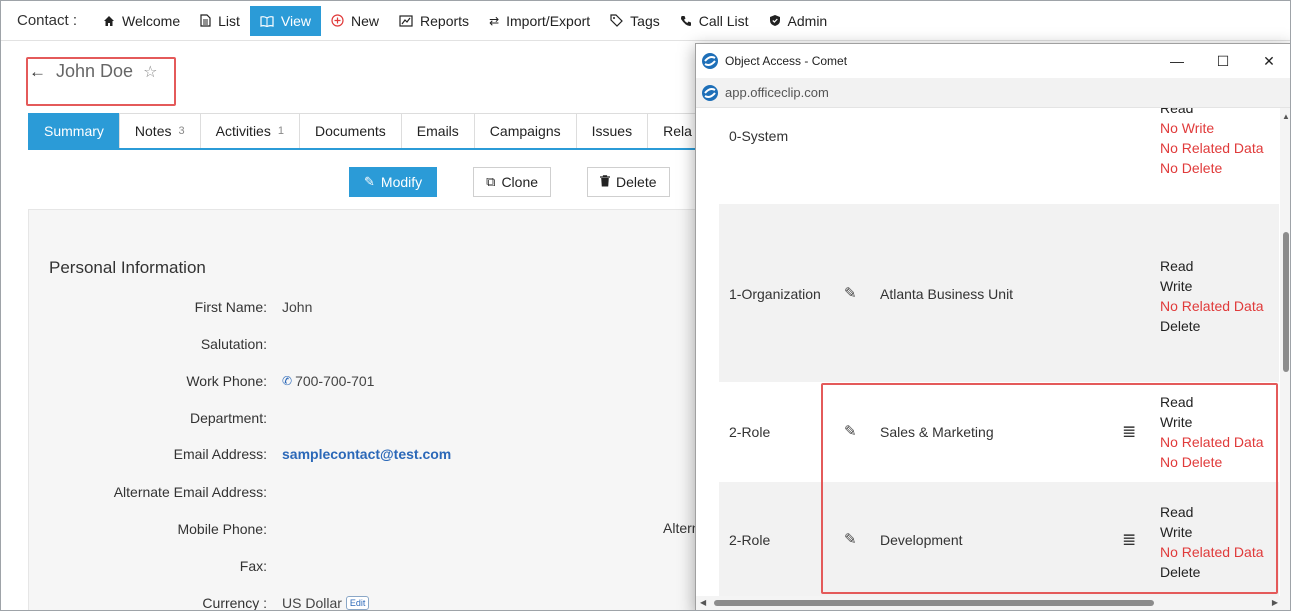  I want to click on nav-reports: Reports, so click(434, 21).